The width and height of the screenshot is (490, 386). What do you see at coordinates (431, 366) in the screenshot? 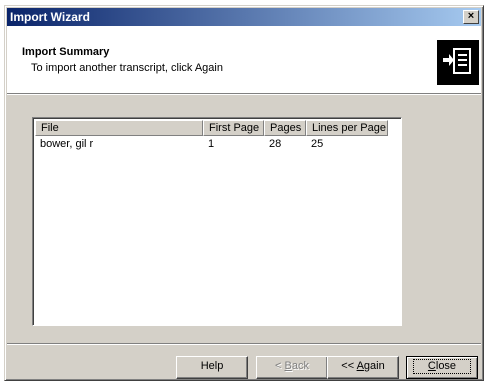
I see `close-accel: C` at bounding box center [431, 366].